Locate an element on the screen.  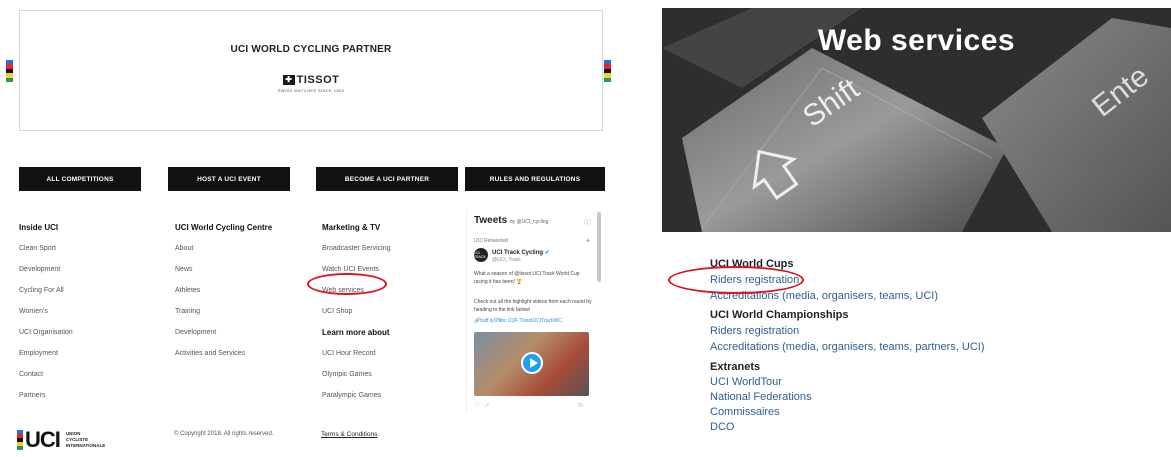
rules-regulations-button: RULES AND REGULATIONS is located at coordinates (535, 179).